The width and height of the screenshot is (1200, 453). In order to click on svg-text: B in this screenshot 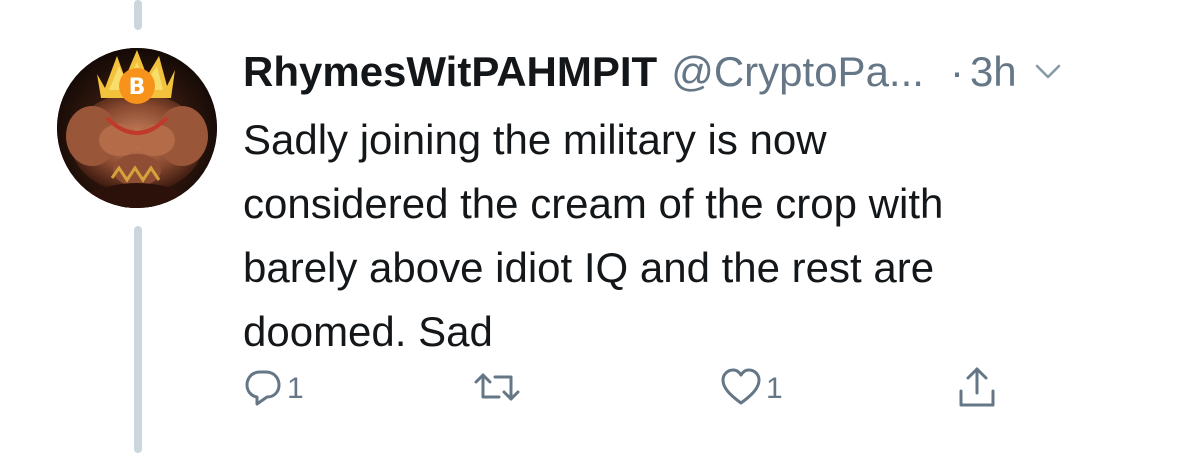, I will do `click(137, 87)`.